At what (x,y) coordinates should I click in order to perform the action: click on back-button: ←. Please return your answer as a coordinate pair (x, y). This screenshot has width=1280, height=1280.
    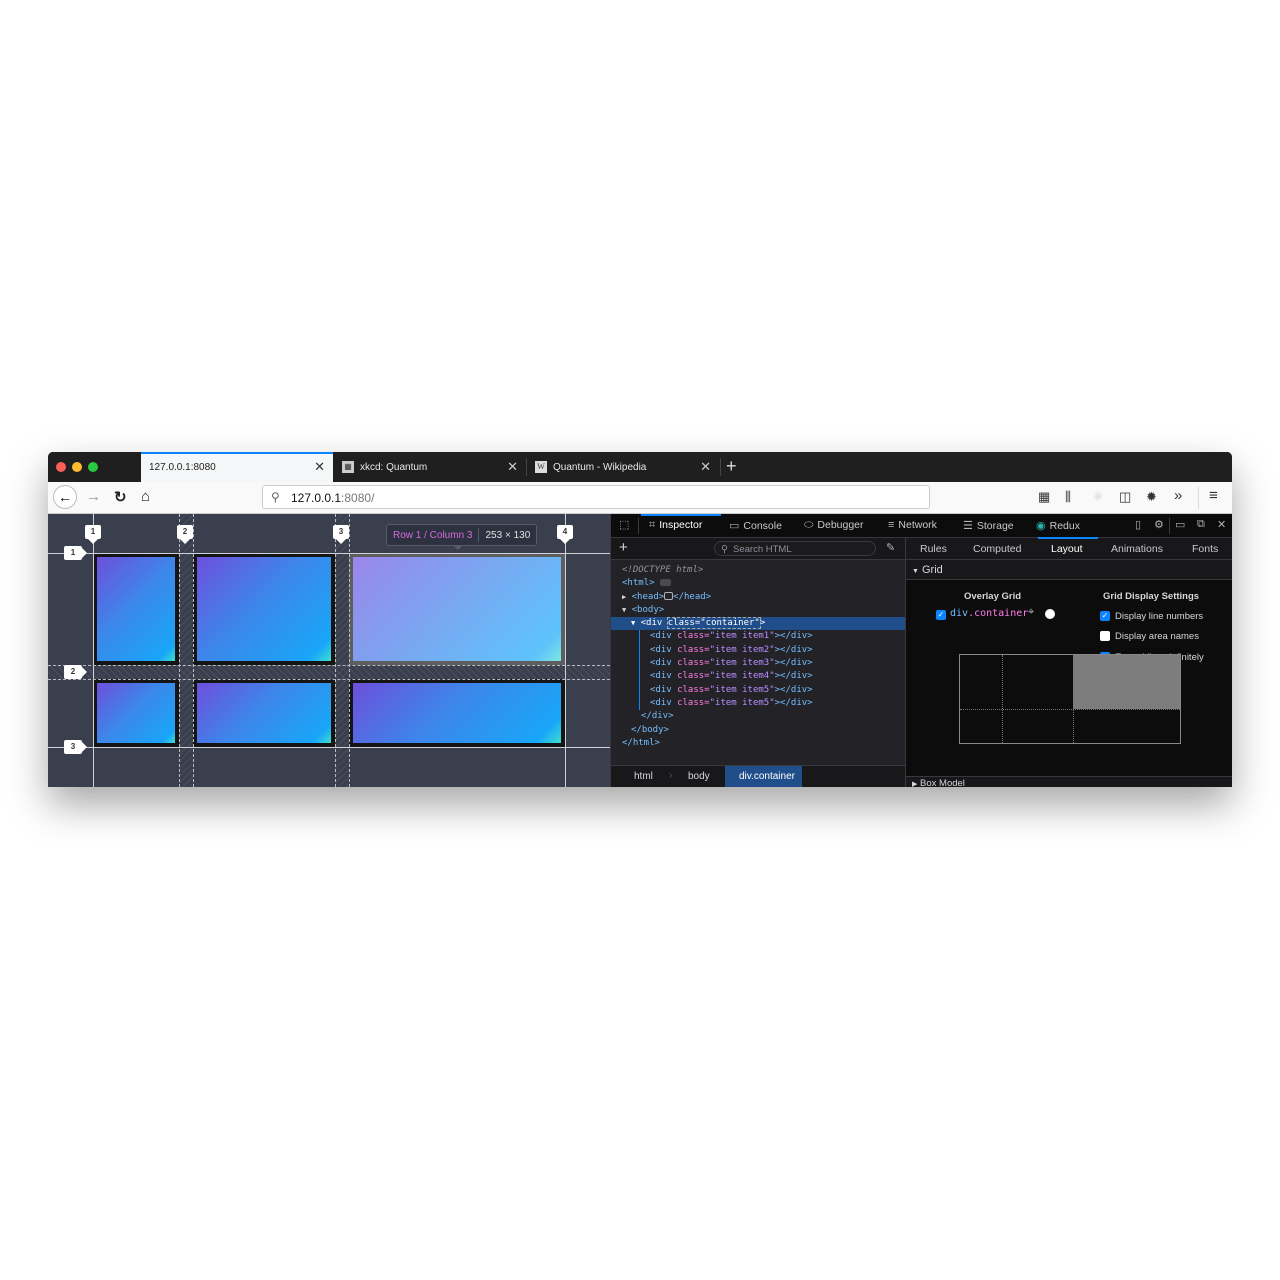
    Looking at the image, I should click on (65, 497).